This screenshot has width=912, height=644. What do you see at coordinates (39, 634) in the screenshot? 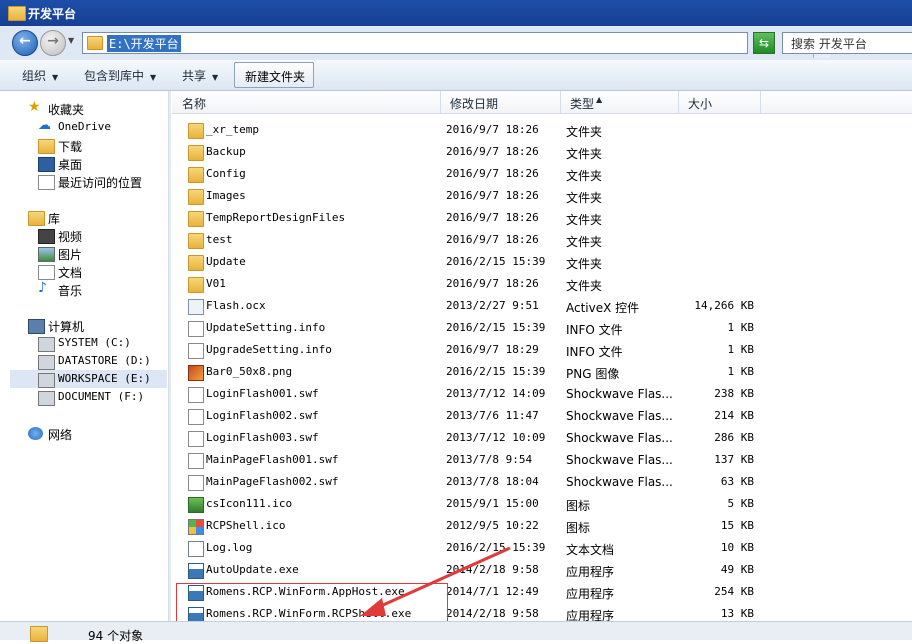
I see `folder-icon` at bounding box center [39, 634].